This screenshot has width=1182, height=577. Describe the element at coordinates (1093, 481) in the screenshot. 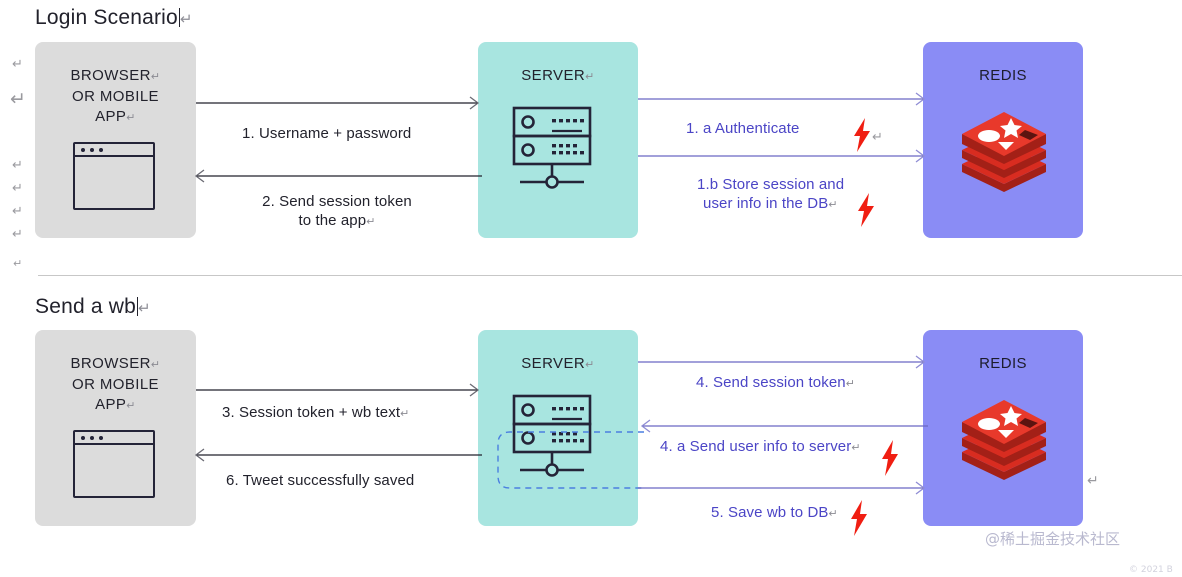

I see `return-mark-redis-right: ↵` at that location.